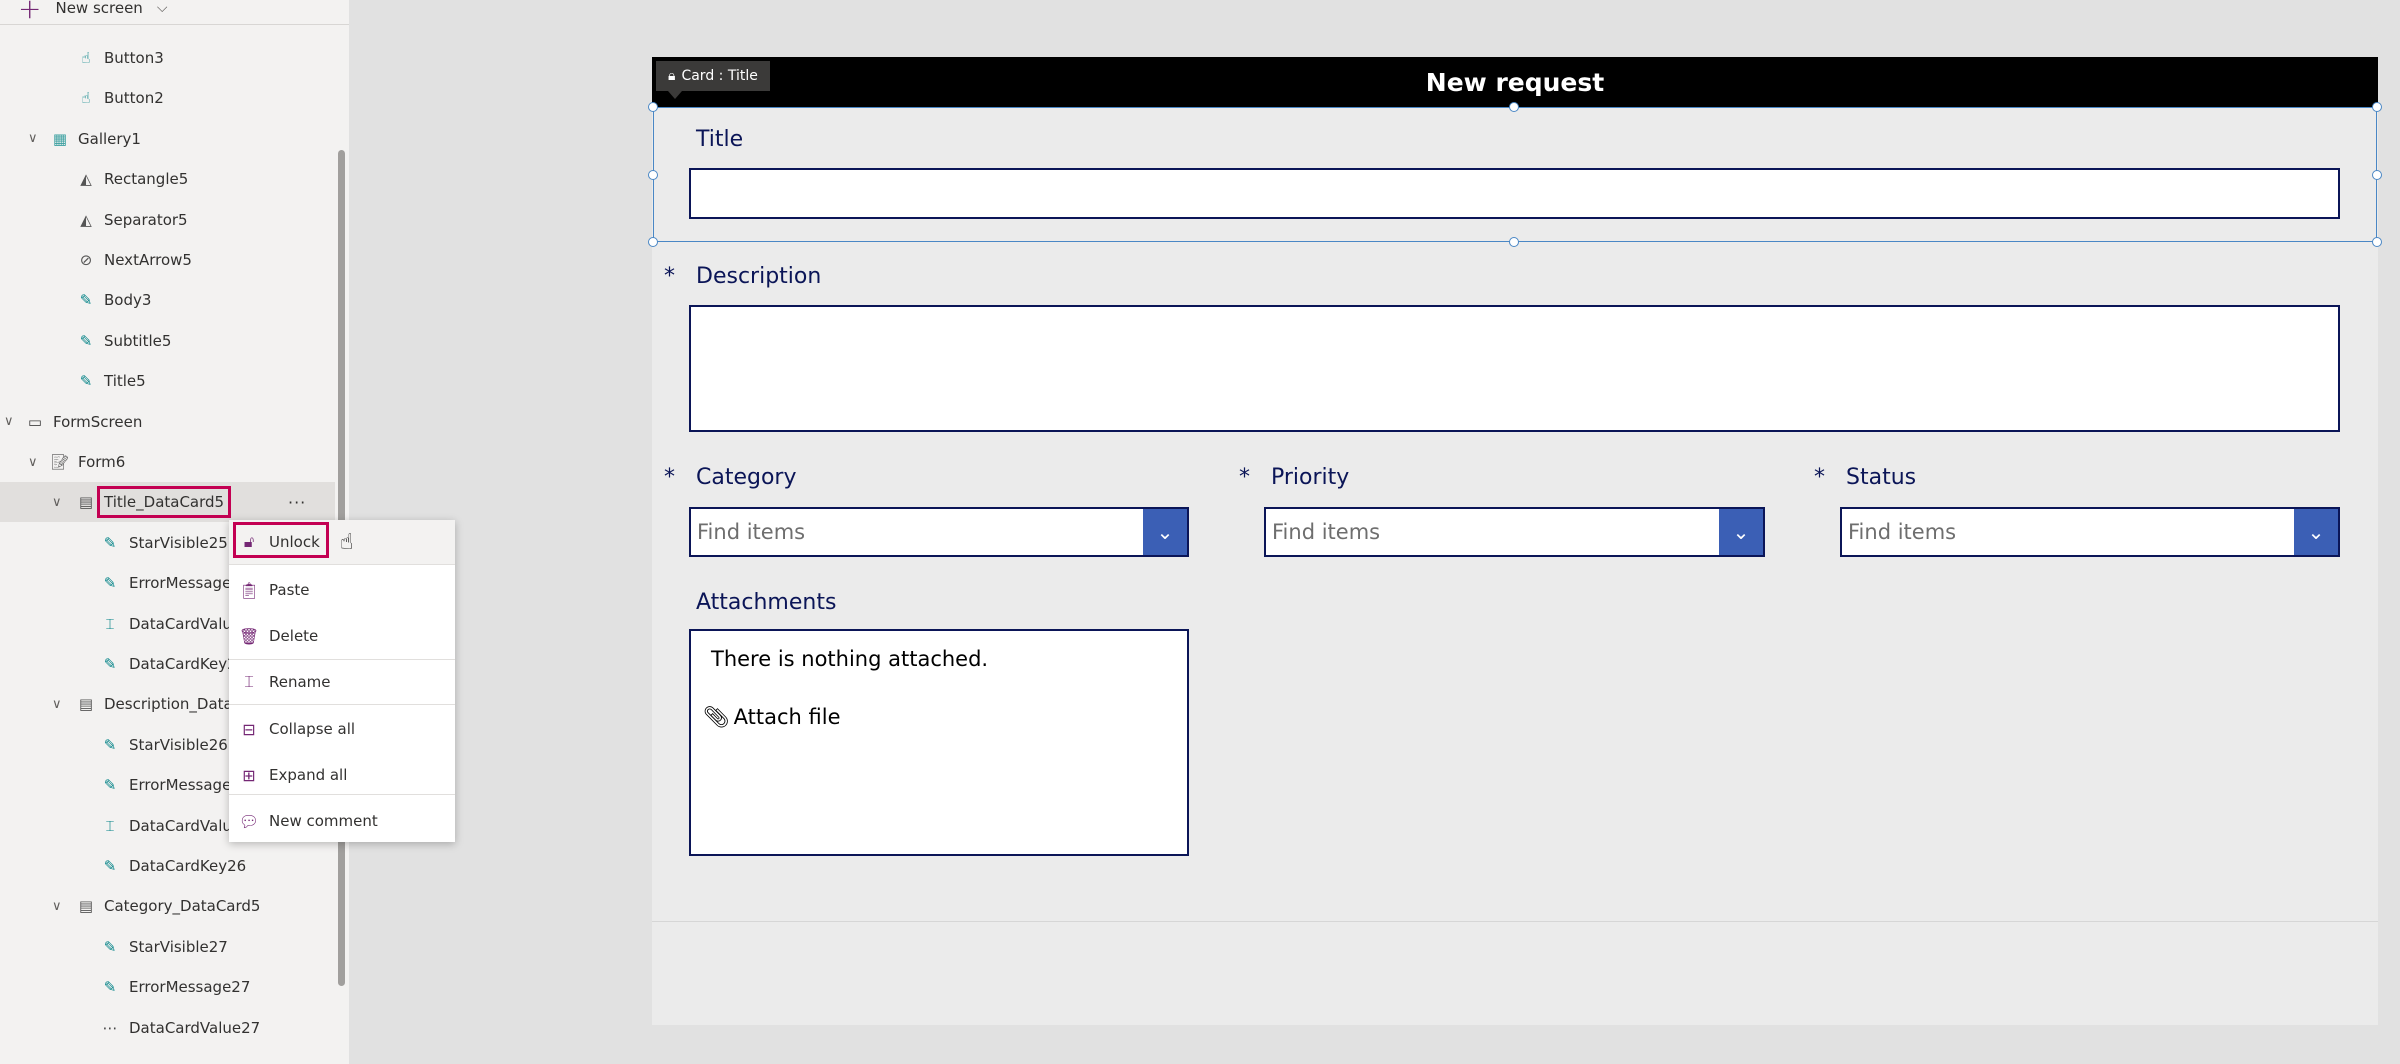  Describe the element at coordinates (249, 729) in the screenshot. I see `collapse-all-icon: ⊟` at that location.